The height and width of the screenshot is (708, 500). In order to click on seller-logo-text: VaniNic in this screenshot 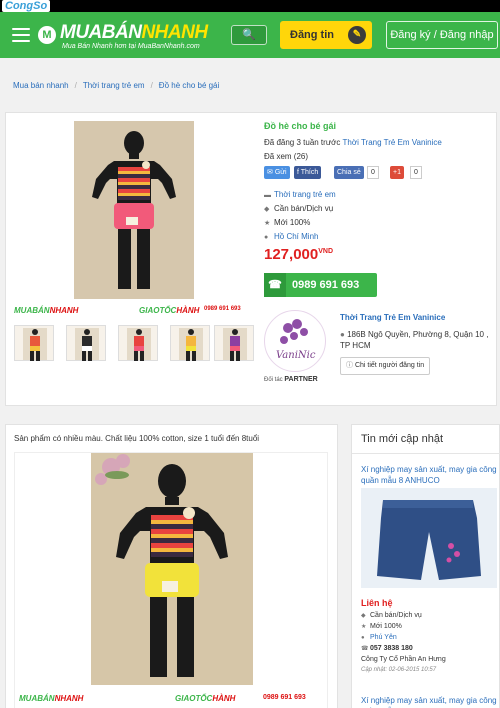, I will do `click(296, 355)`.